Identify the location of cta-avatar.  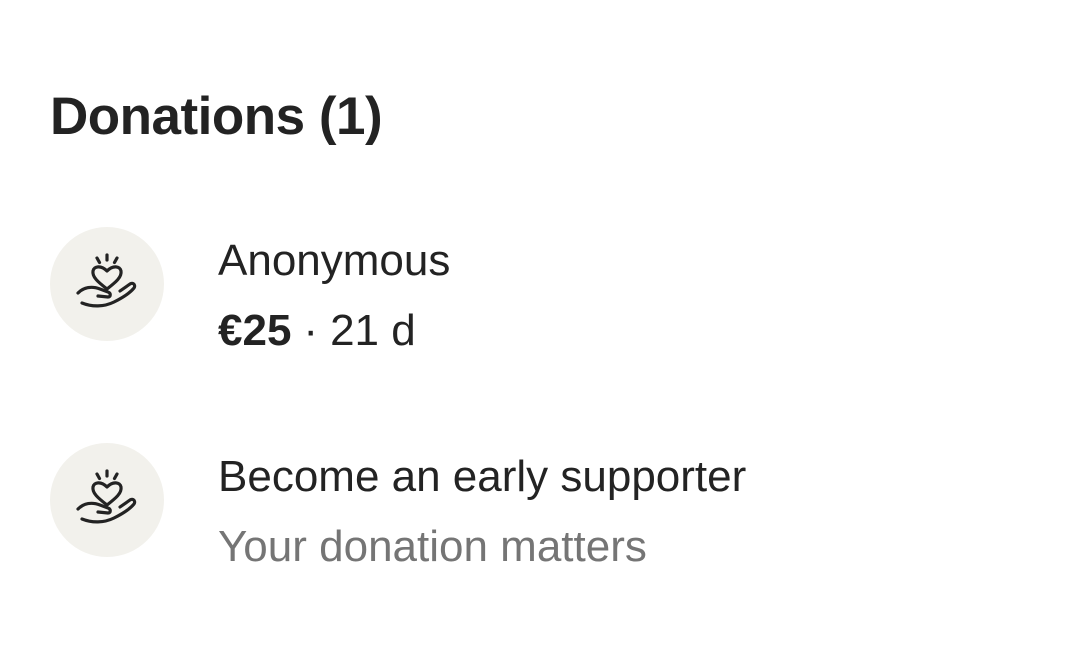
(107, 500).